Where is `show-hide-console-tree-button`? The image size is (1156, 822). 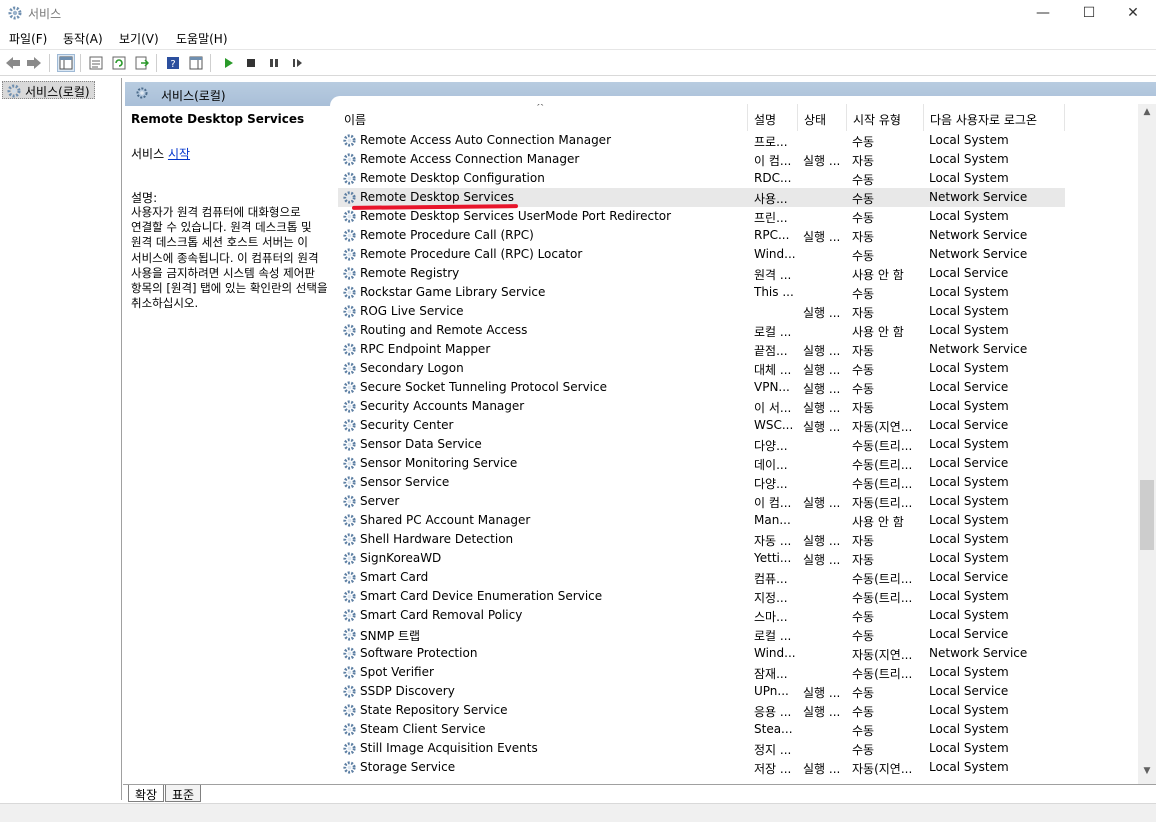 show-hide-console-tree-button is located at coordinates (66, 63).